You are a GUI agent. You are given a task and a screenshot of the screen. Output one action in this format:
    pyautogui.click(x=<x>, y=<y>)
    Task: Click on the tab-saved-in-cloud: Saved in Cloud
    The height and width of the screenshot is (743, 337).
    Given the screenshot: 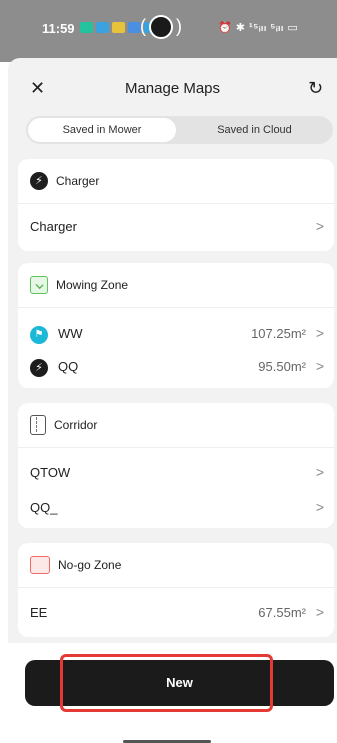 What is the action you would take?
    pyautogui.click(x=254, y=130)
    